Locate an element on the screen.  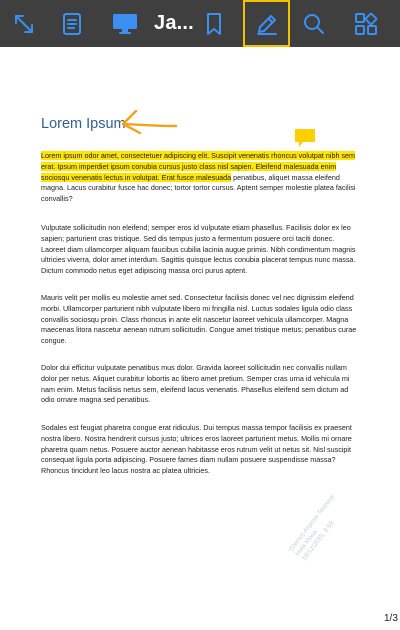
apps-button is located at coordinates (366, 23).